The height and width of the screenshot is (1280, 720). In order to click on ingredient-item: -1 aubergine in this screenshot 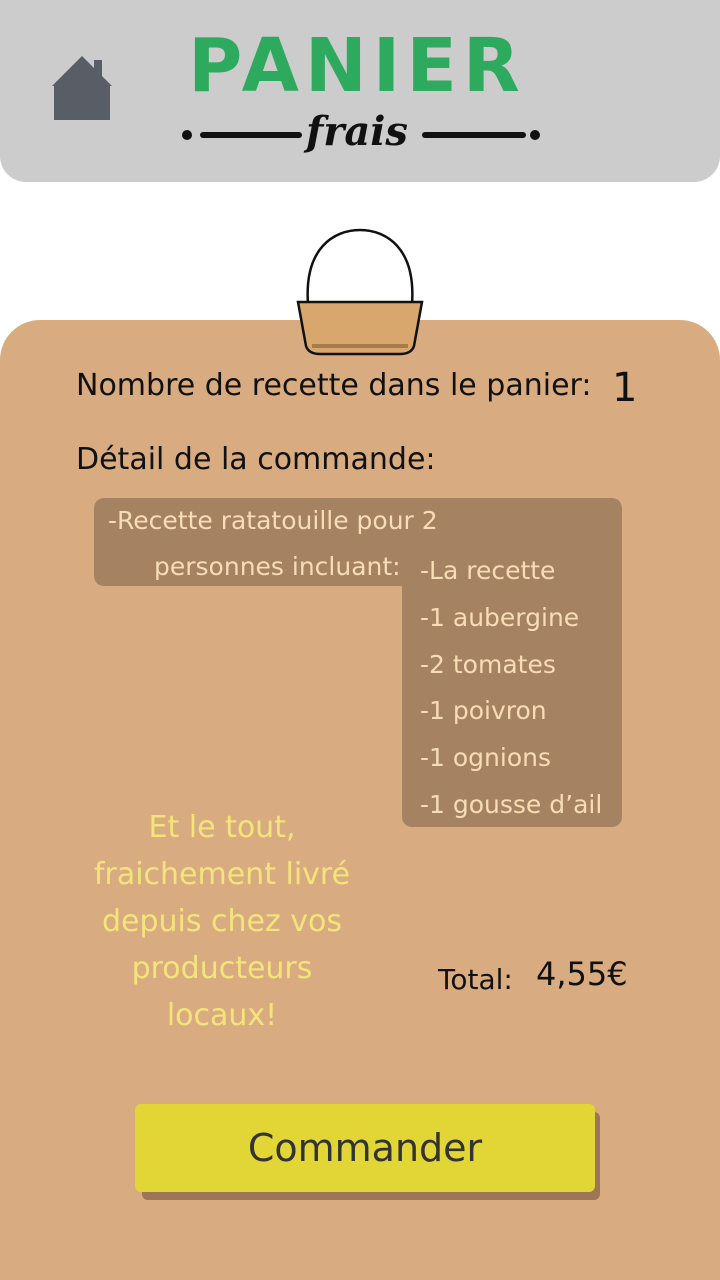, I will do `click(500, 617)`.